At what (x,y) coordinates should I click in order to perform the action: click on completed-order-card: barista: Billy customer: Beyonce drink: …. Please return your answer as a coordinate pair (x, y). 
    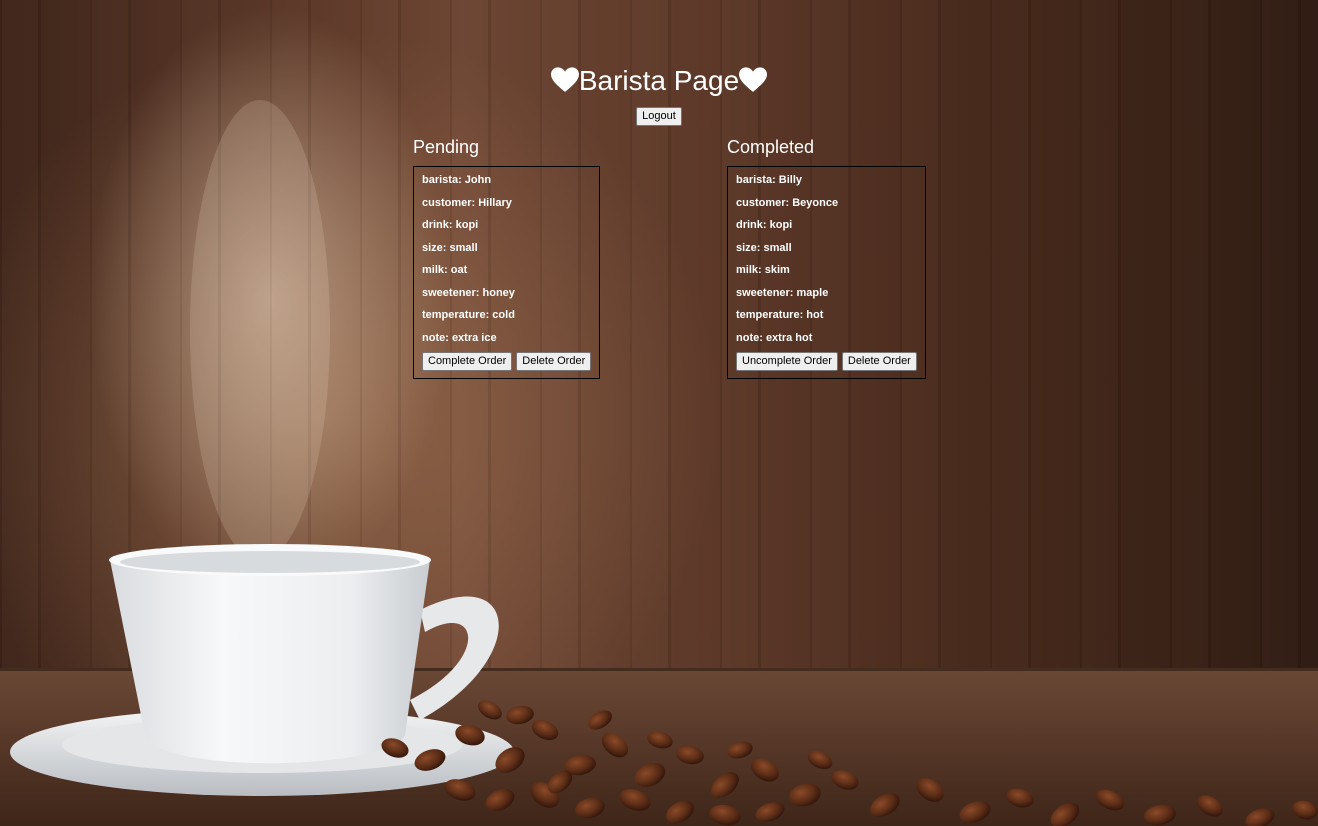
    Looking at the image, I should click on (826, 272).